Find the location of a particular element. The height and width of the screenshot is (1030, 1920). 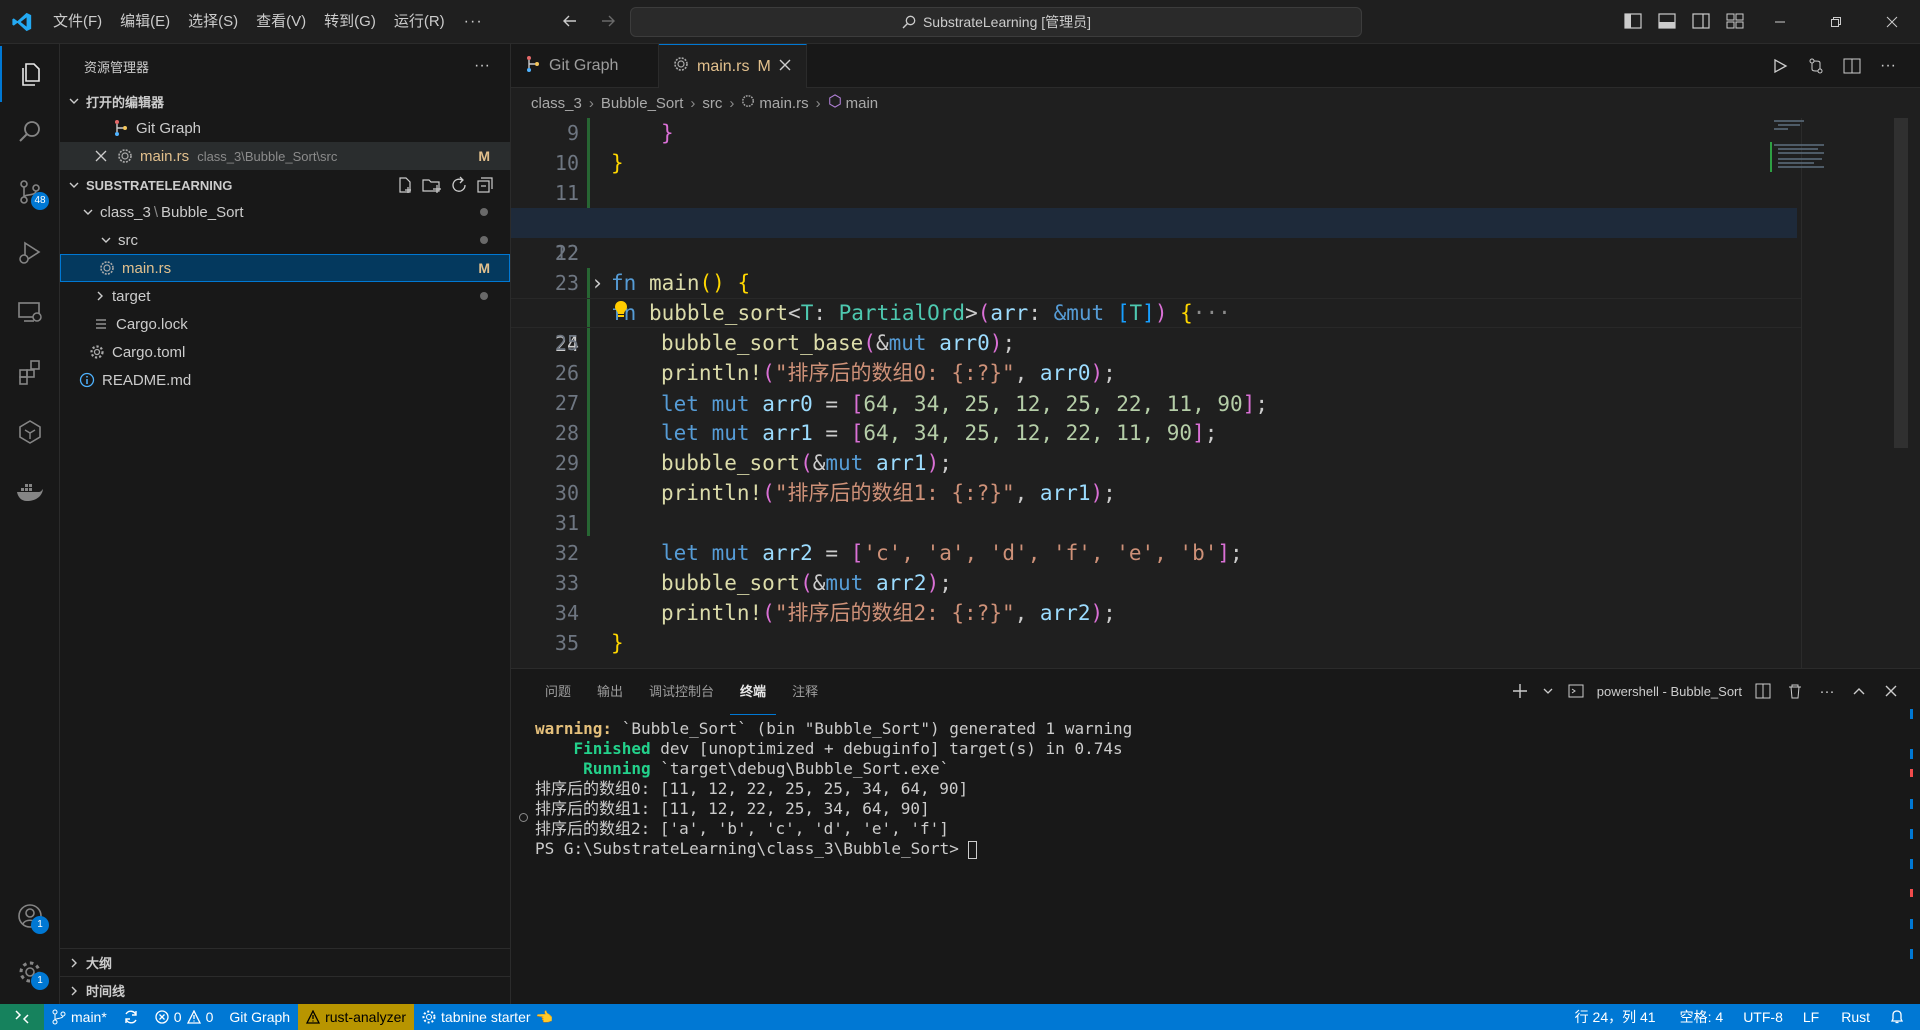

outline-header: 大纲 is located at coordinates (285, 962).